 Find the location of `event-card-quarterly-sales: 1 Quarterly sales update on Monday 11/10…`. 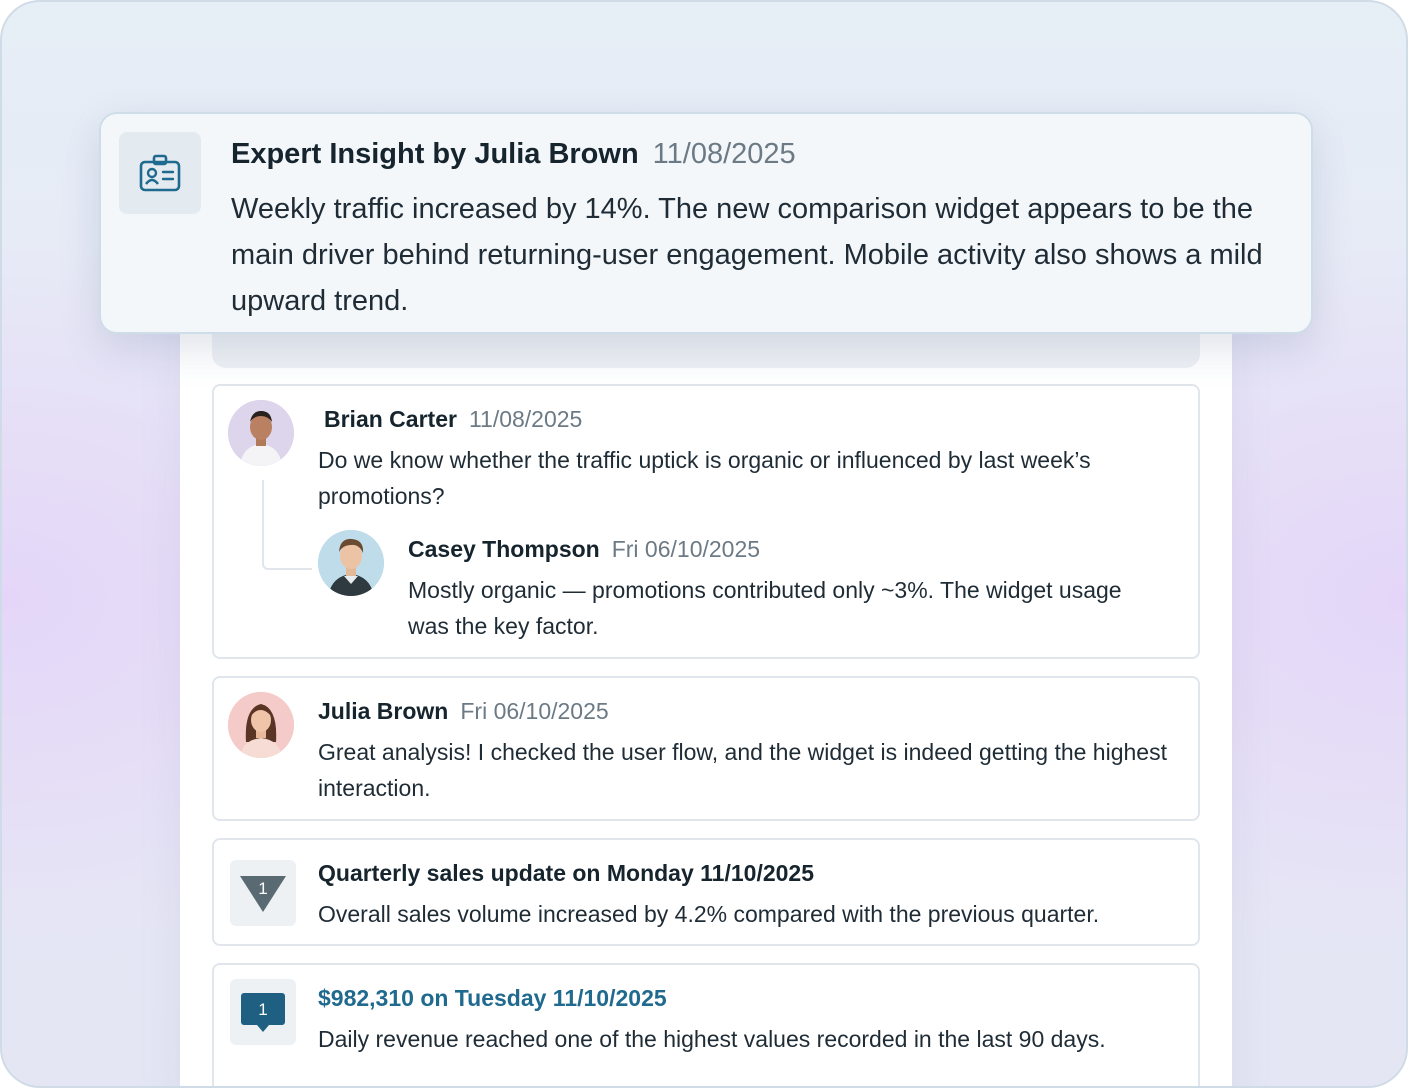

event-card-quarterly-sales: 1 Quarterly sales update on Monday 11/10… is located at coordinates (706, 892).